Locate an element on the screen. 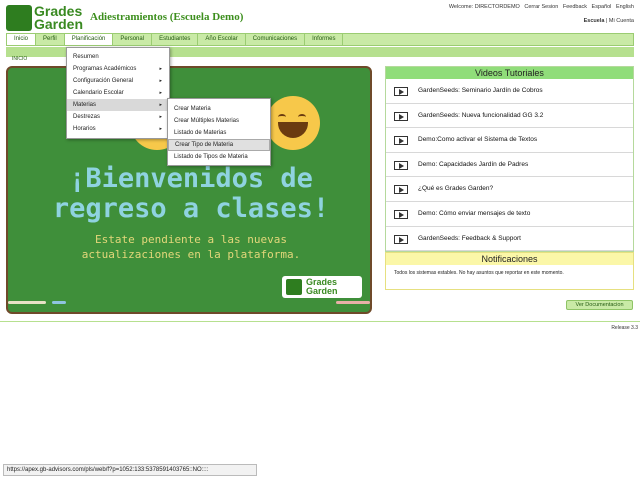 This screenshot has height=480, width=640. nav-comunicaciones: Comunicaciones is located at coordinates (276, 39).